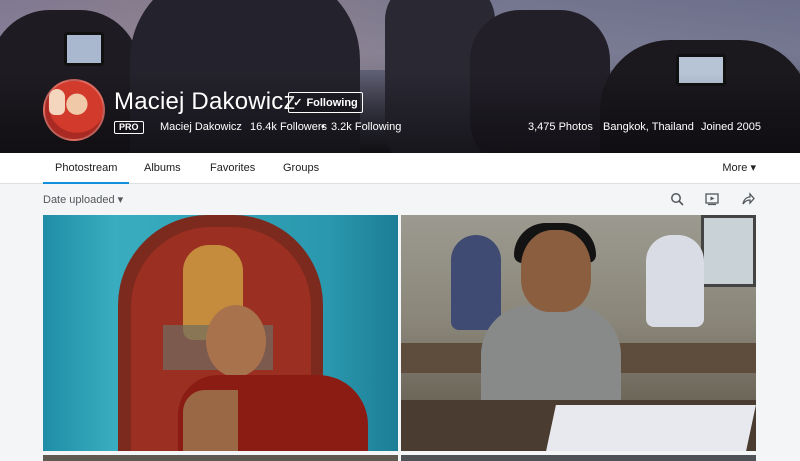 This screenshot has height=461, width=800. Describe the element at coordinates (648, 127) in the screenshot. I see `location: Bangkok, Thailand` at that location.